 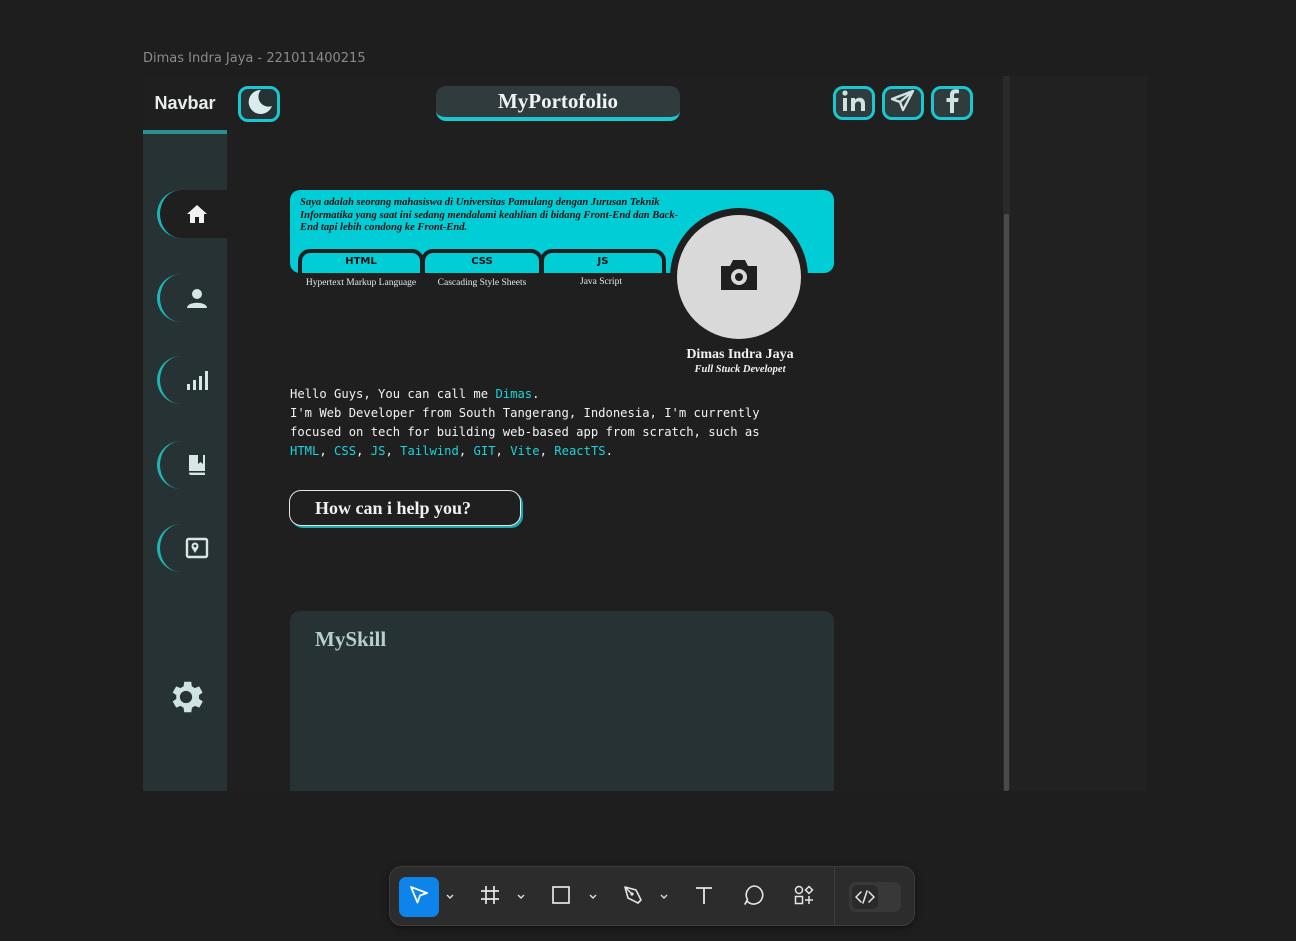 I want to click on scrollbar-thumb, so click(x=1006, y=502).